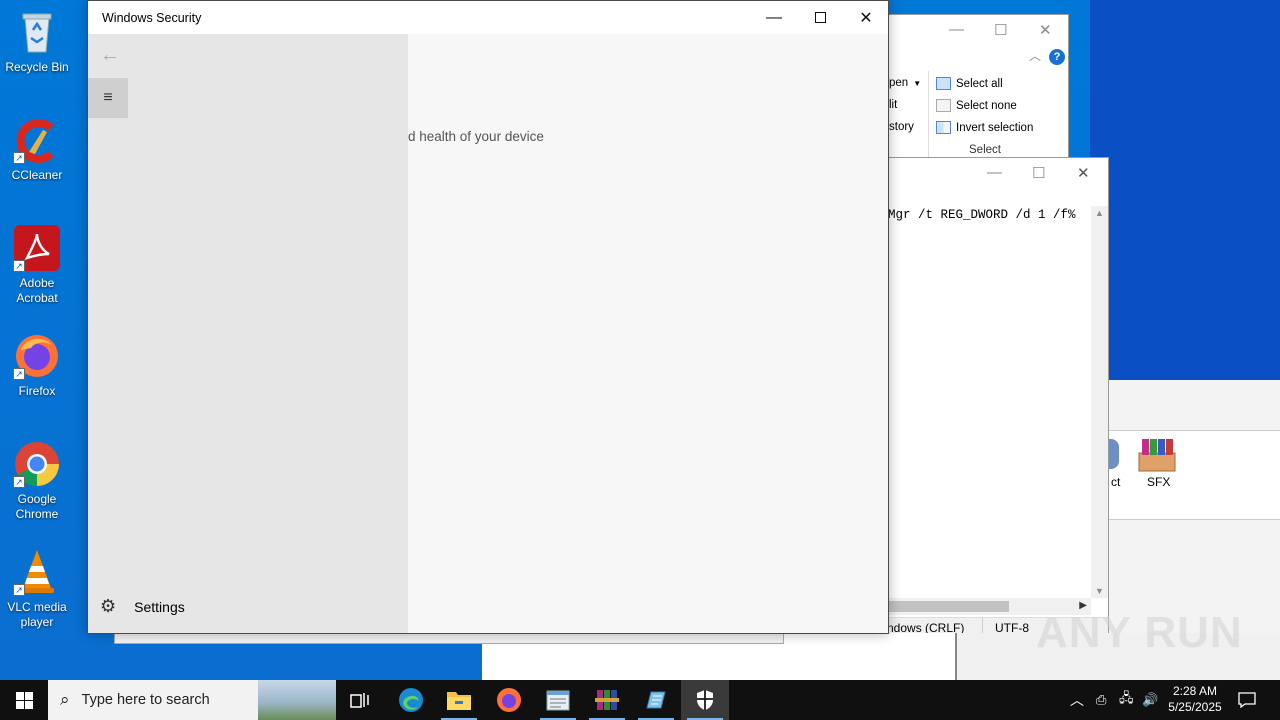 The height and width of the screenshot is (720, 1280). I want to click on select-none-icon, so click(943, 105).